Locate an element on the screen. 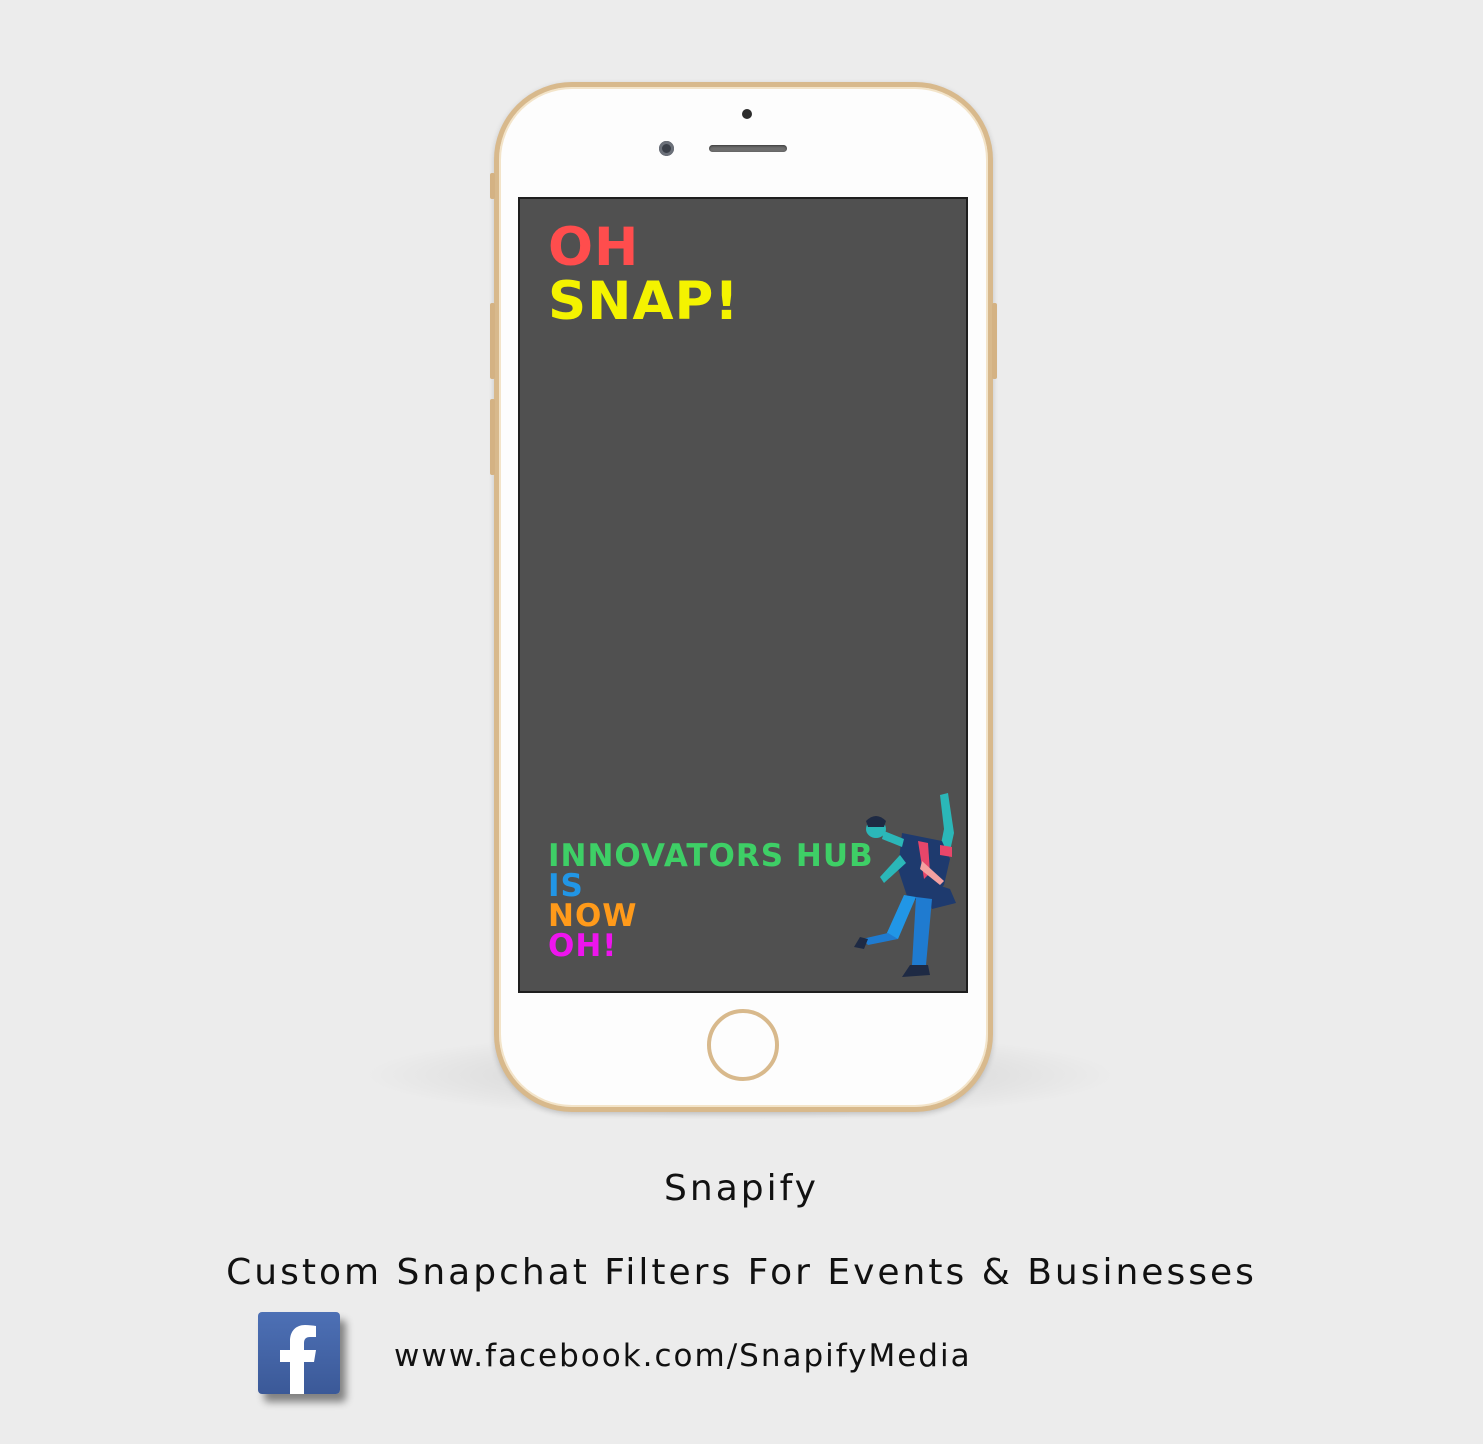  tagline-innovators-hub: INNOVATORS HUB is located at coordinates (711, 856).